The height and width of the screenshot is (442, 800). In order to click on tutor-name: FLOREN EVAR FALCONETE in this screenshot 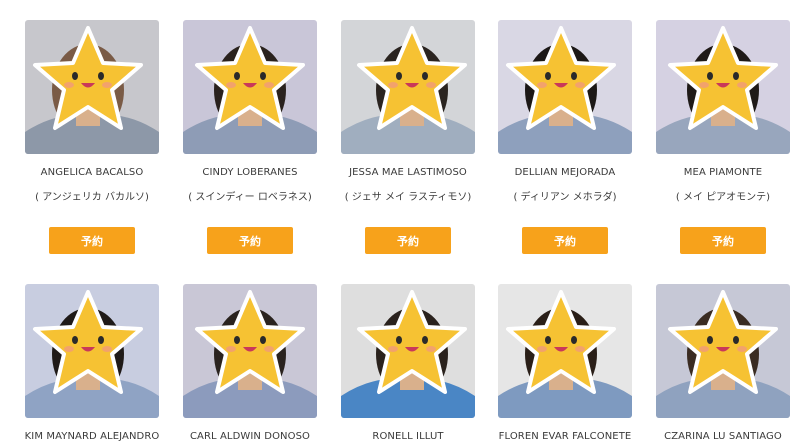, I will do `click(565, 436)`.